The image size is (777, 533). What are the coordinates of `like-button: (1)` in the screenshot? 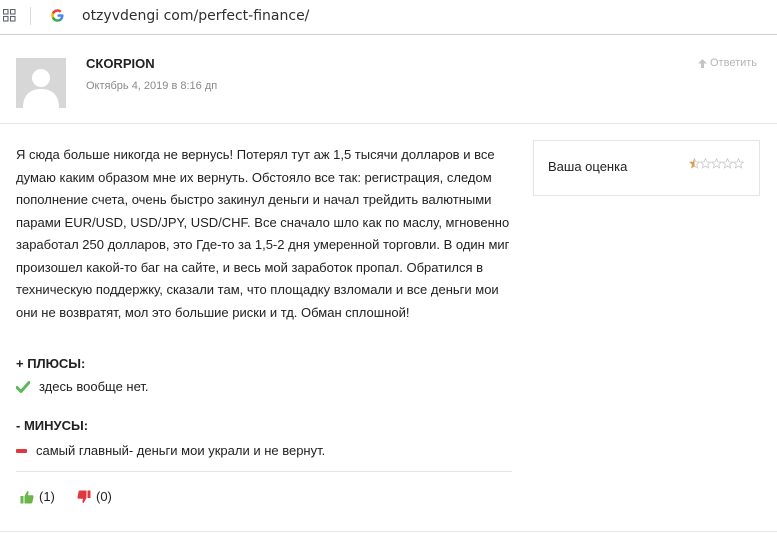 It's located at (37, 496).